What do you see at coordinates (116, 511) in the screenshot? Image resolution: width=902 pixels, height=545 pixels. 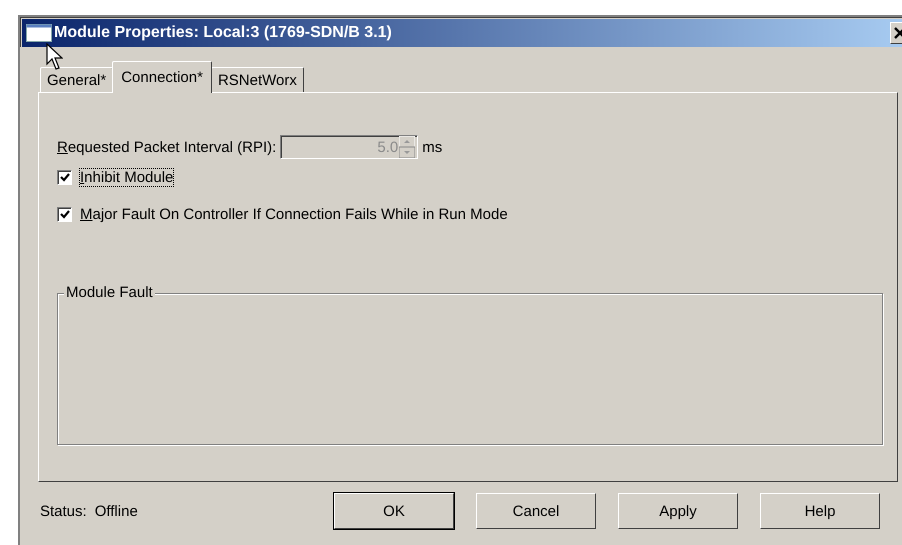 I see `status-value: Offline` at bounding box center [116, 511].